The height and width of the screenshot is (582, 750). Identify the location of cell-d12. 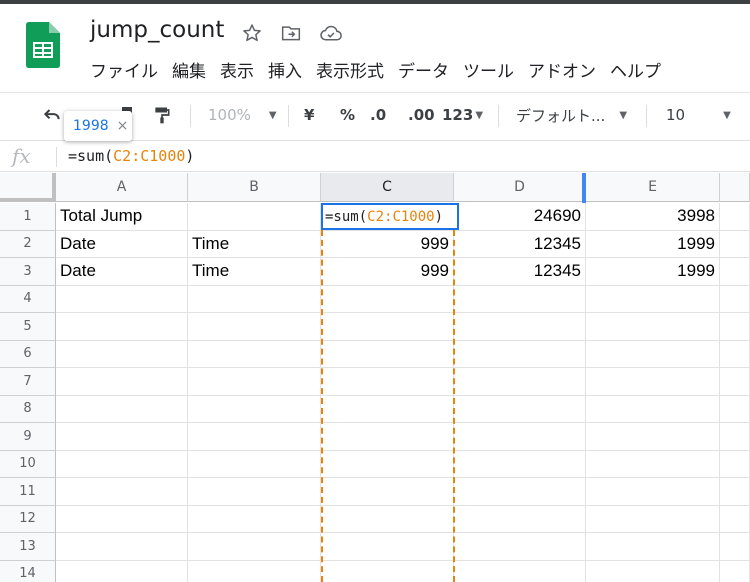
(520, 519).